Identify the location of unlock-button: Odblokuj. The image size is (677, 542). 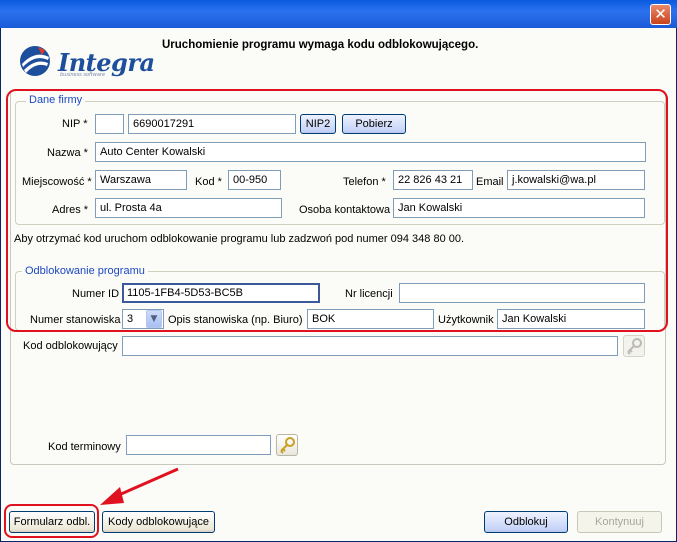
(526, 522).